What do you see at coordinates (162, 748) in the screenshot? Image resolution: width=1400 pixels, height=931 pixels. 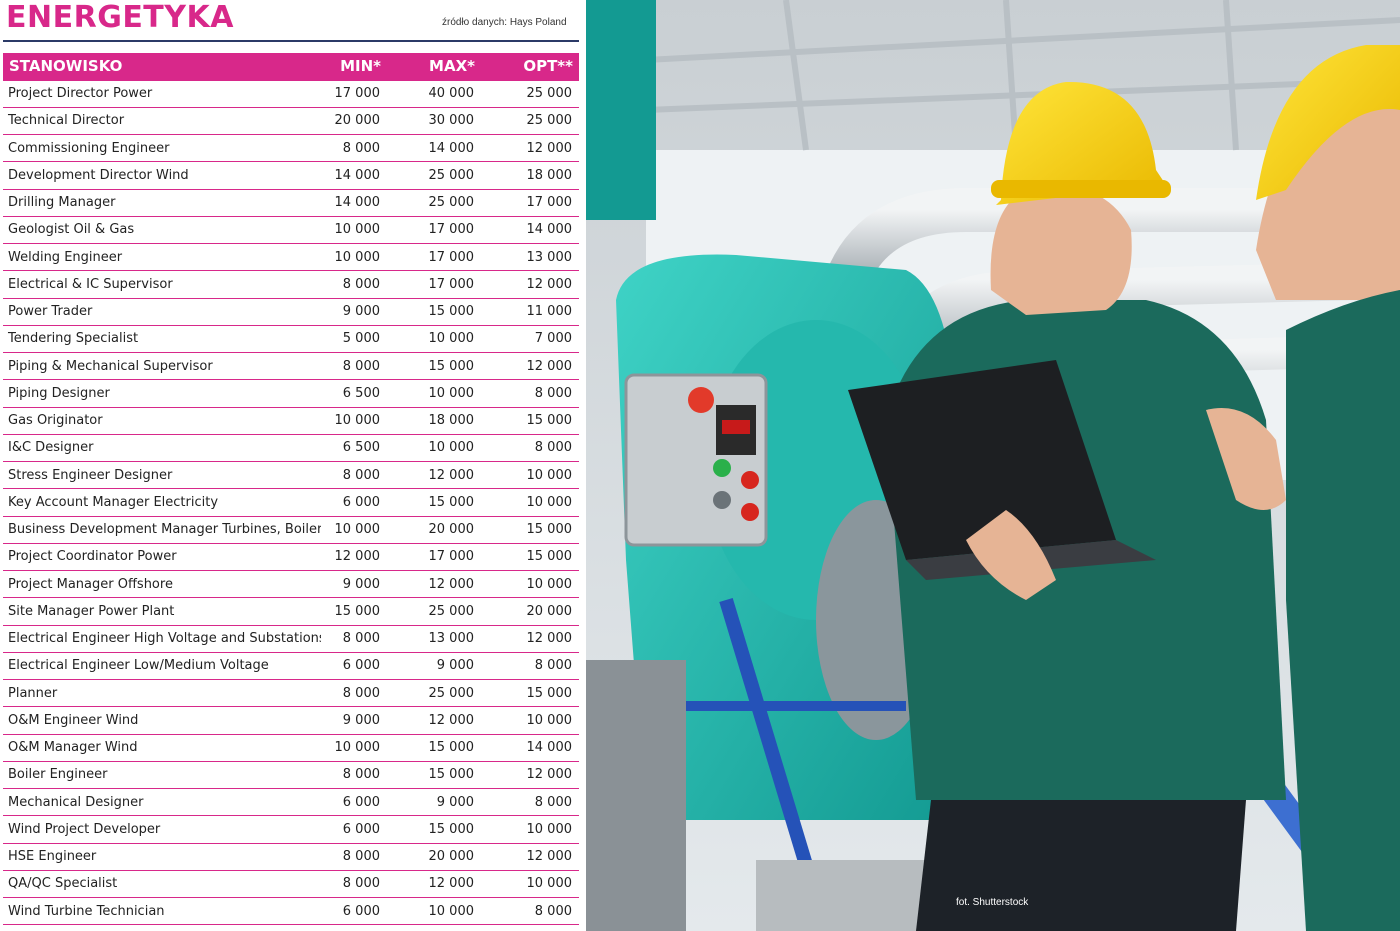 I see `cell-position: O&M Manager Wind` at bounding box center [162, 748].